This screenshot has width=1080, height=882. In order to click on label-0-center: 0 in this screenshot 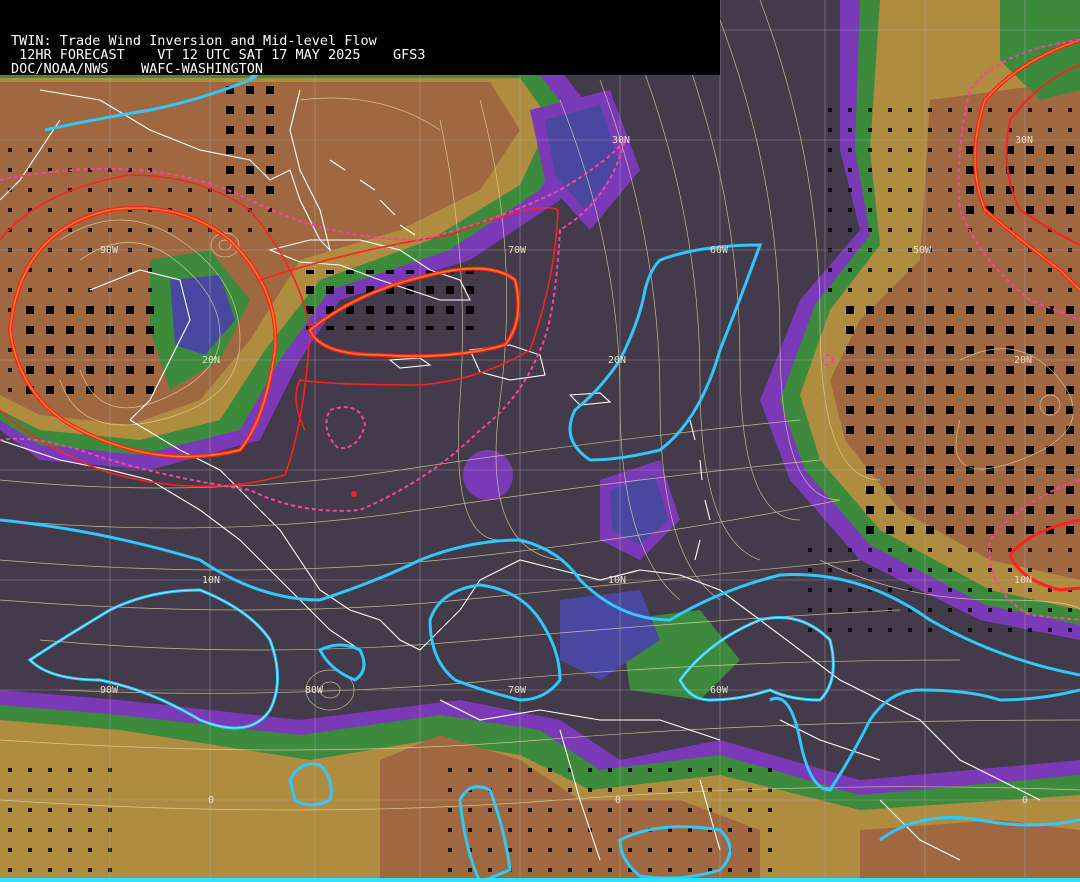, I will do `click(618, 800)`.